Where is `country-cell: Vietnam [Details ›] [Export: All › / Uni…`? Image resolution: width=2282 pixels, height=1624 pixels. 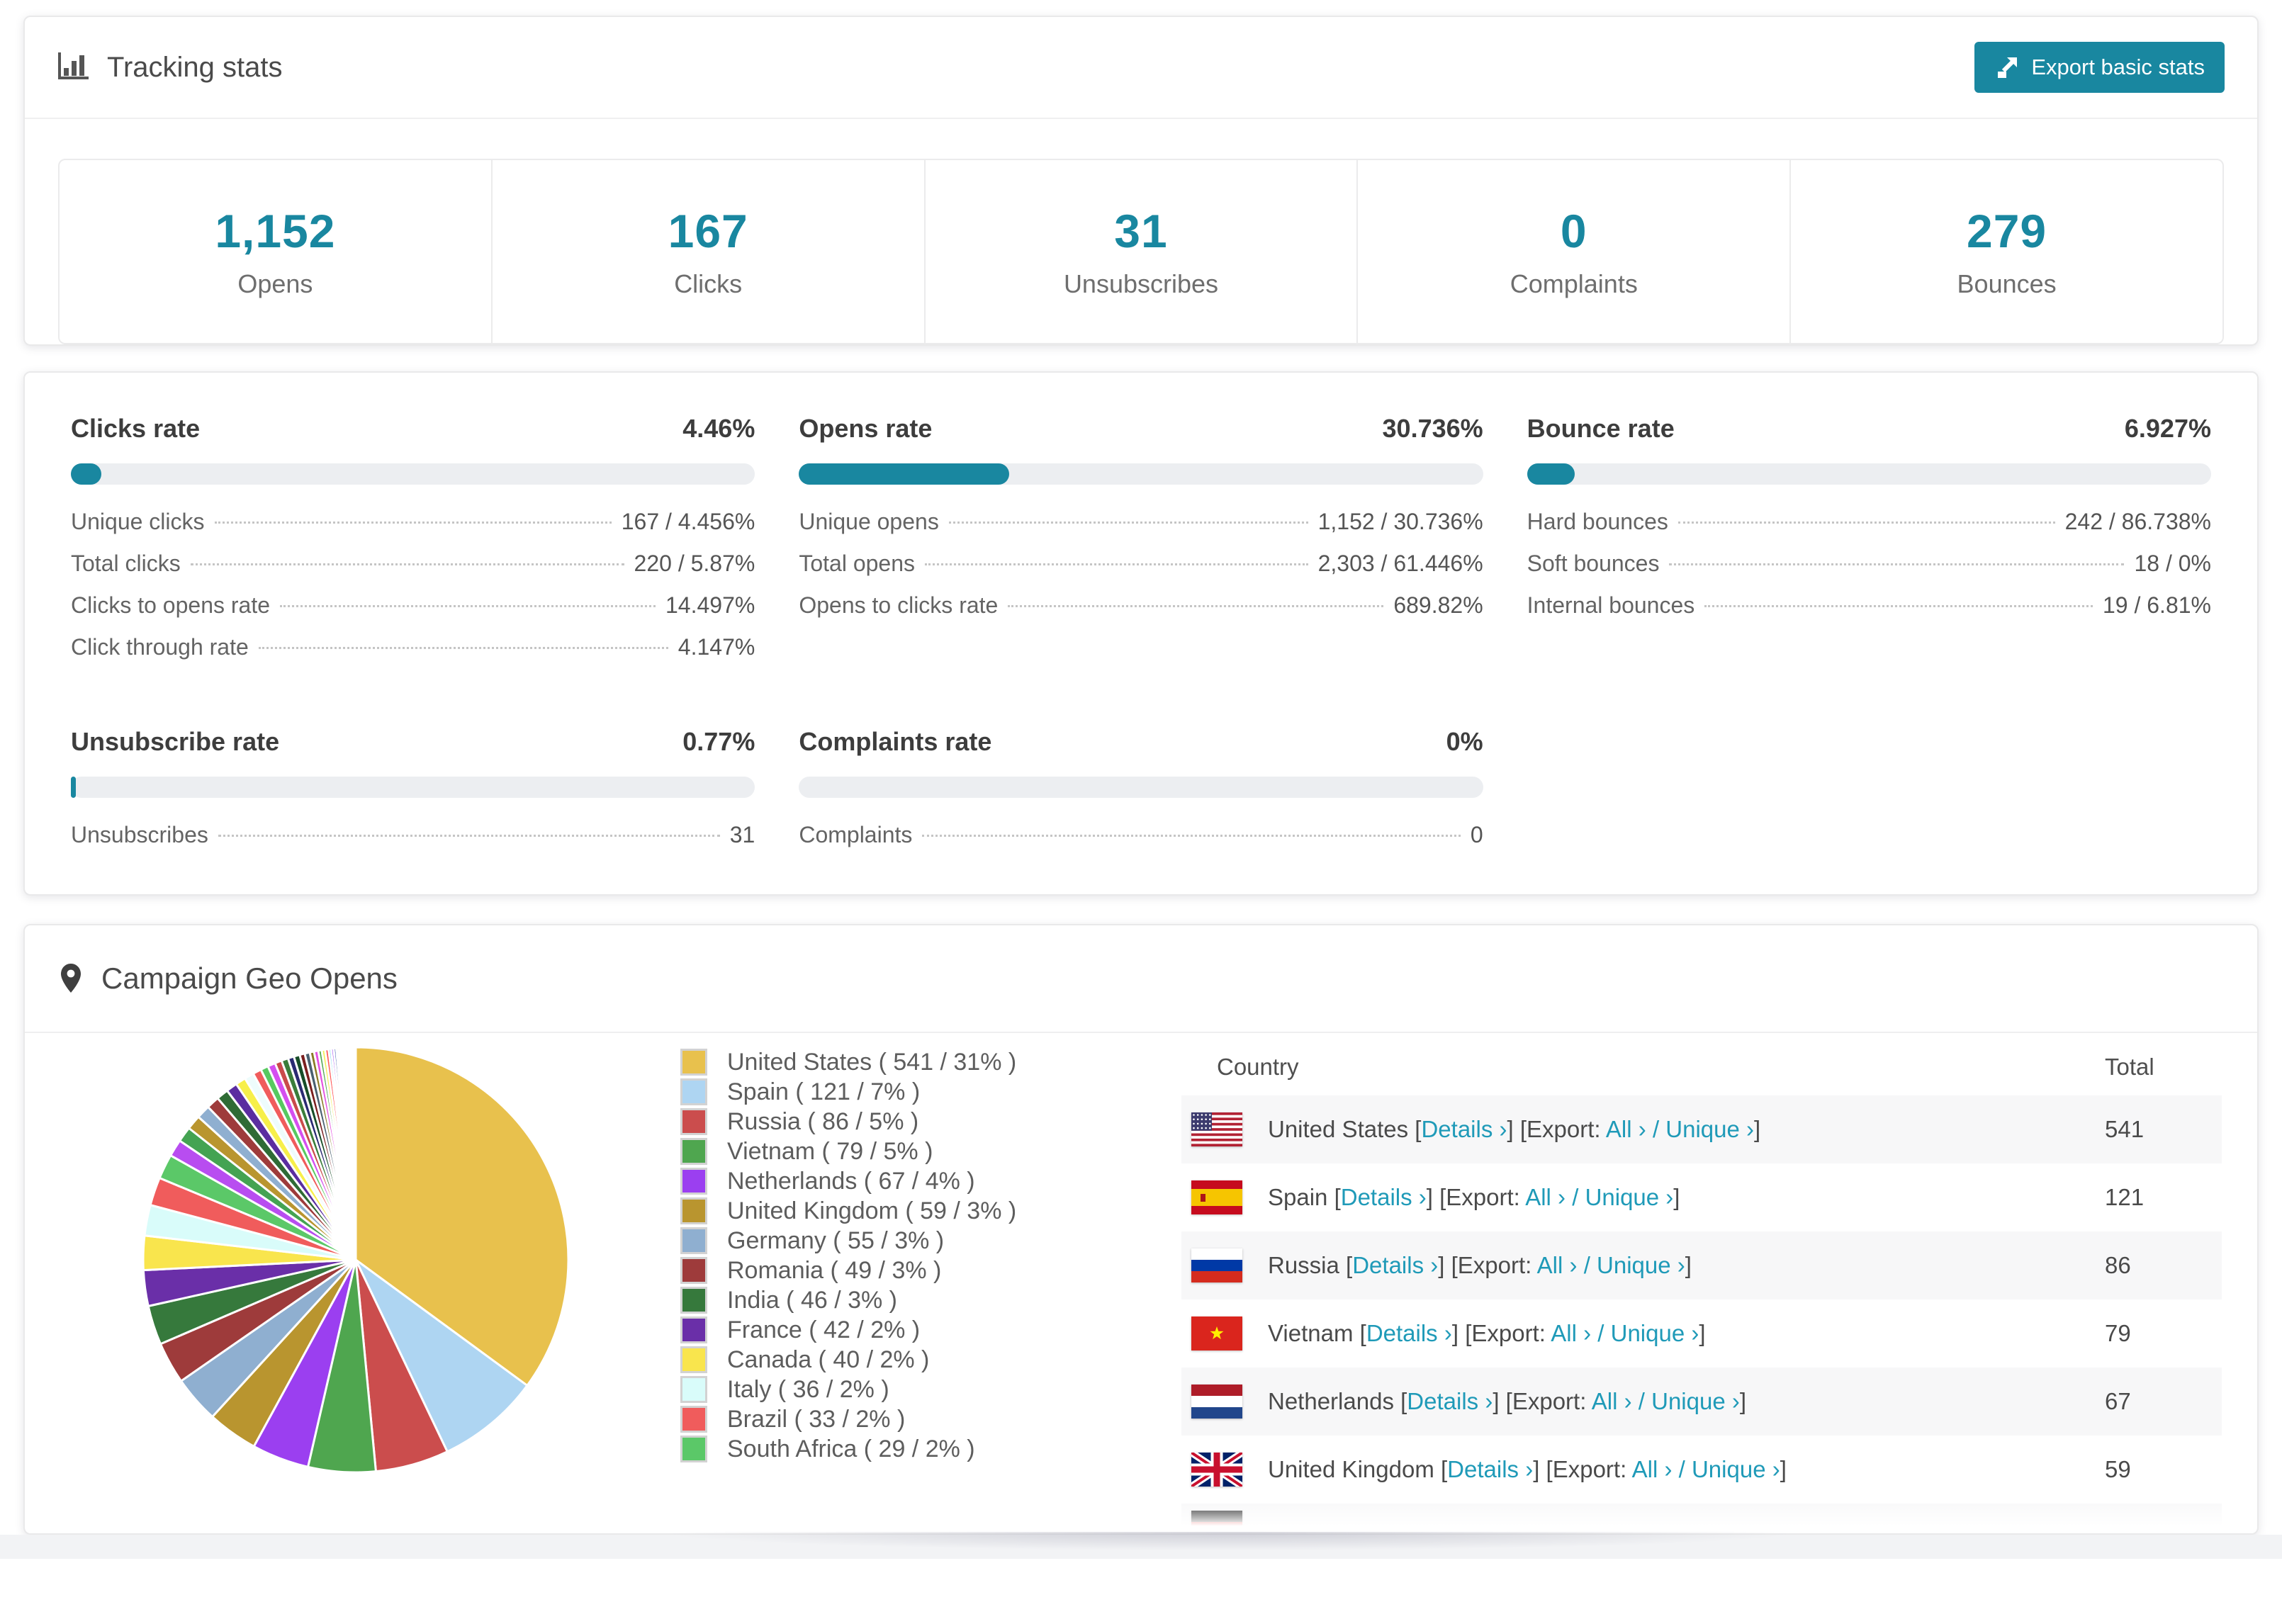 country-cell: Vietnam [Details ›] [Export: All › / Uni… is located at coordinates (1673, 1334).